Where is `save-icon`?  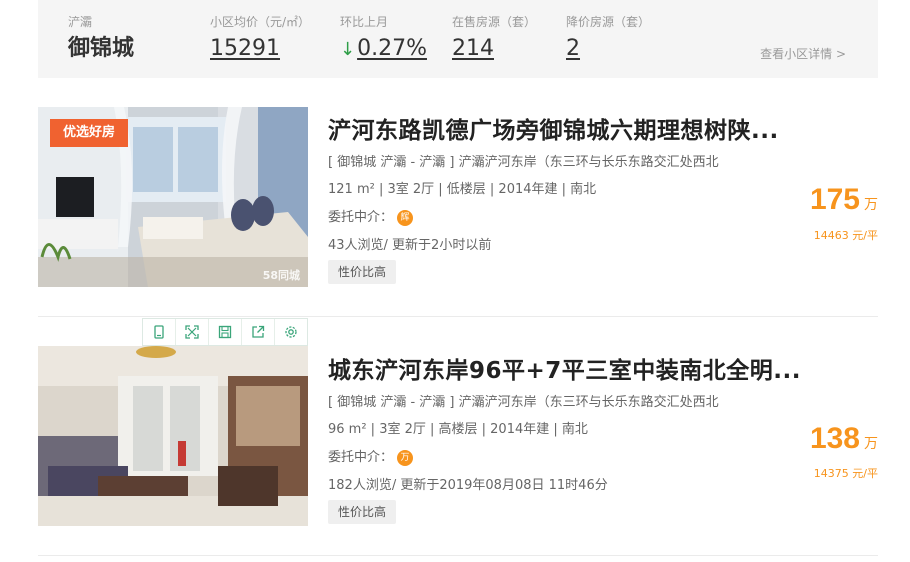
save-icon is located at coordinates (225, 332).